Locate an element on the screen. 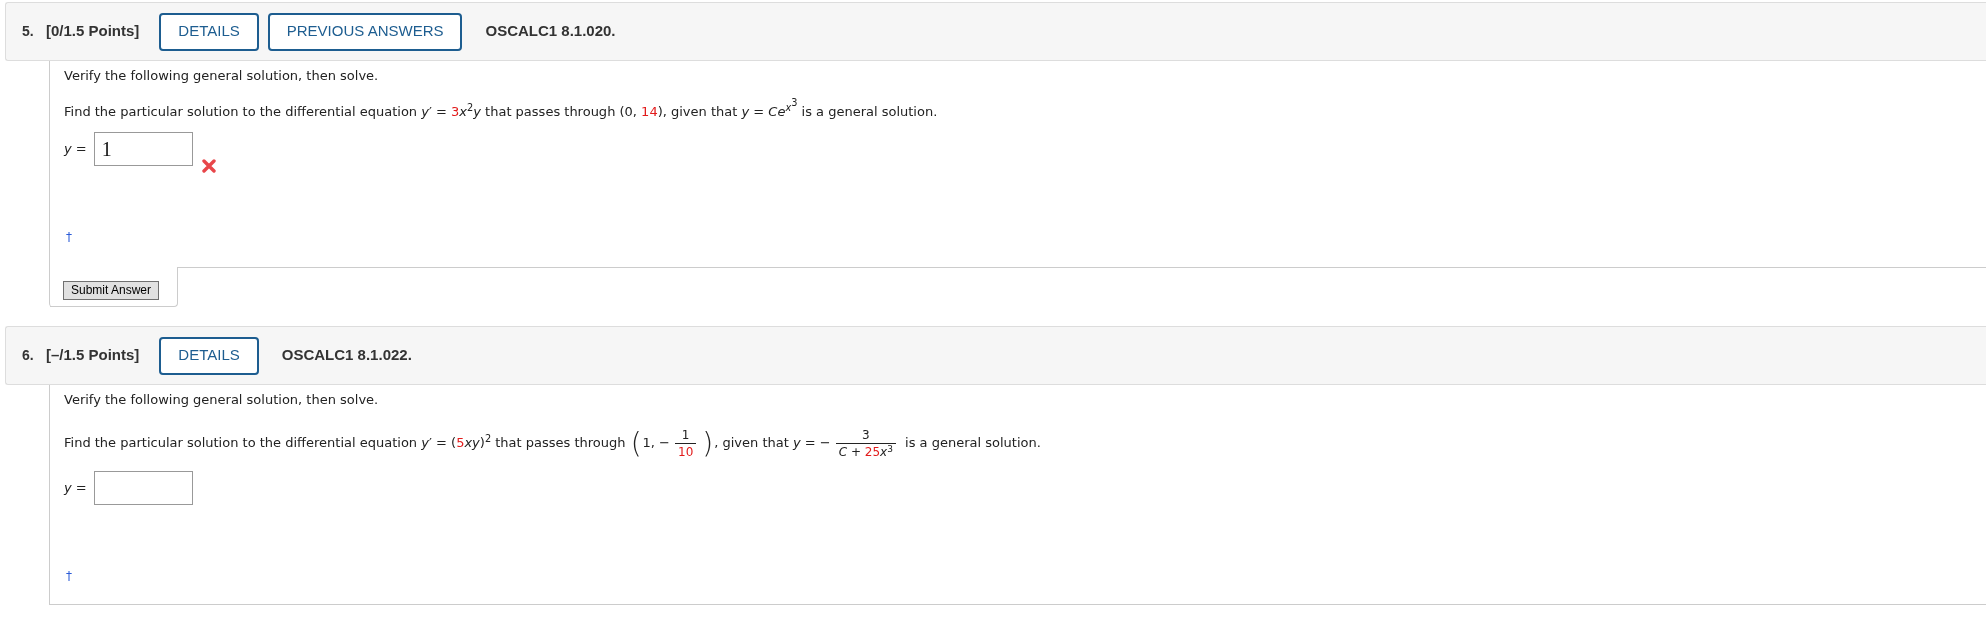  answer-field: 1 is located at coordinates (143, 149).